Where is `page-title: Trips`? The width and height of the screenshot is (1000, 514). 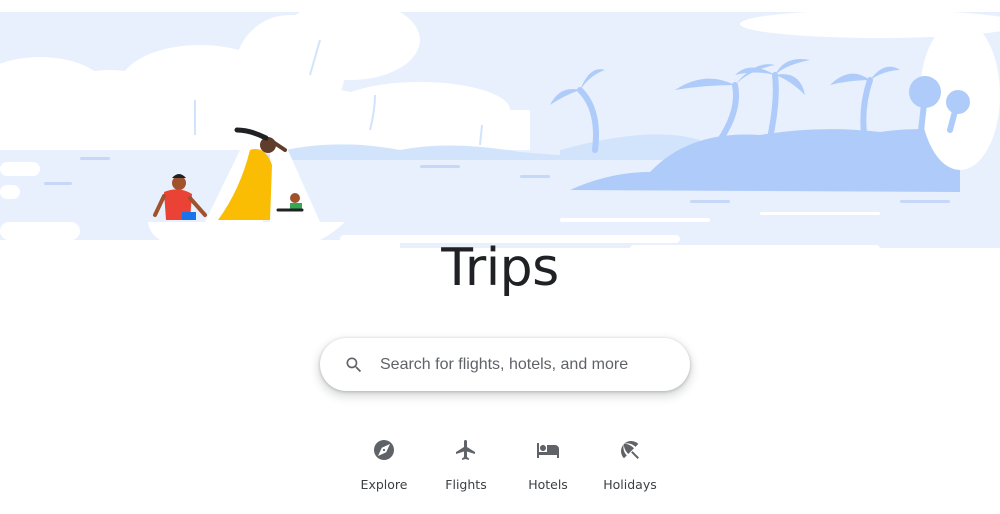
page-title: Trips is located at coordinates (500, 268).